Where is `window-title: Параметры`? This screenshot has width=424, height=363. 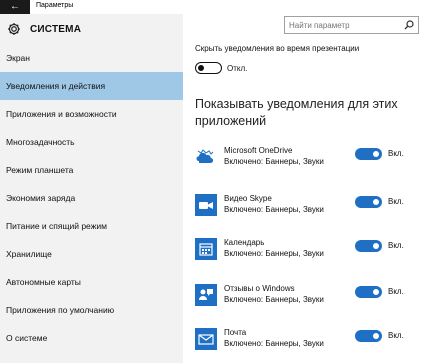
window-title: Параметры is located at coordinates (55, 5).